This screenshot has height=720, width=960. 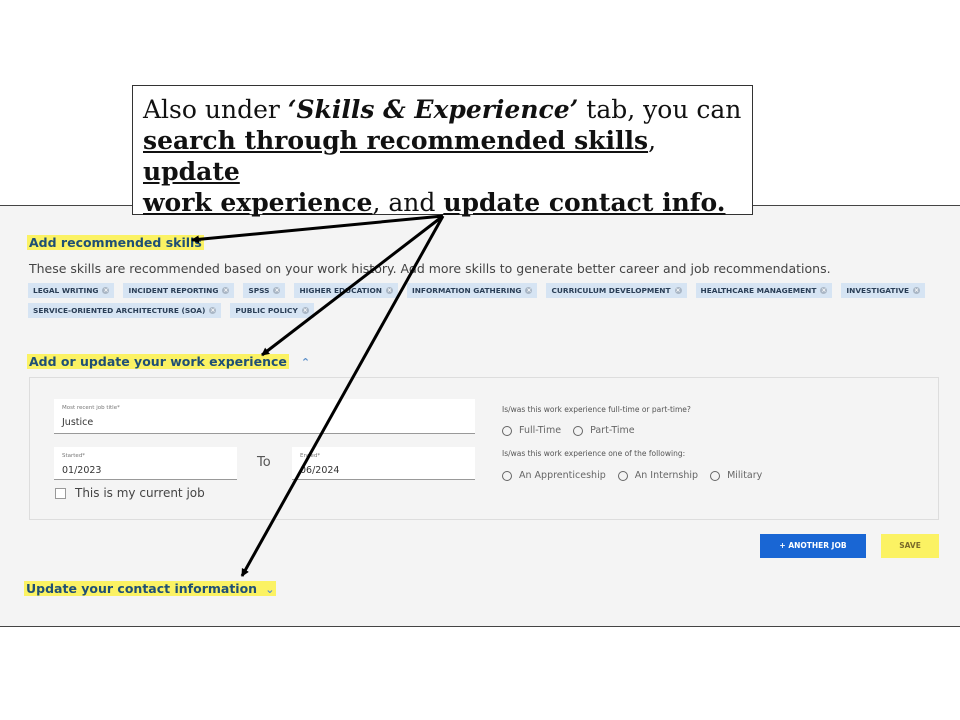 What do you see at coordinates (342, 396) in the screenshot?
I see `arrow-to-contact-info` at bounding box center [342, 396].